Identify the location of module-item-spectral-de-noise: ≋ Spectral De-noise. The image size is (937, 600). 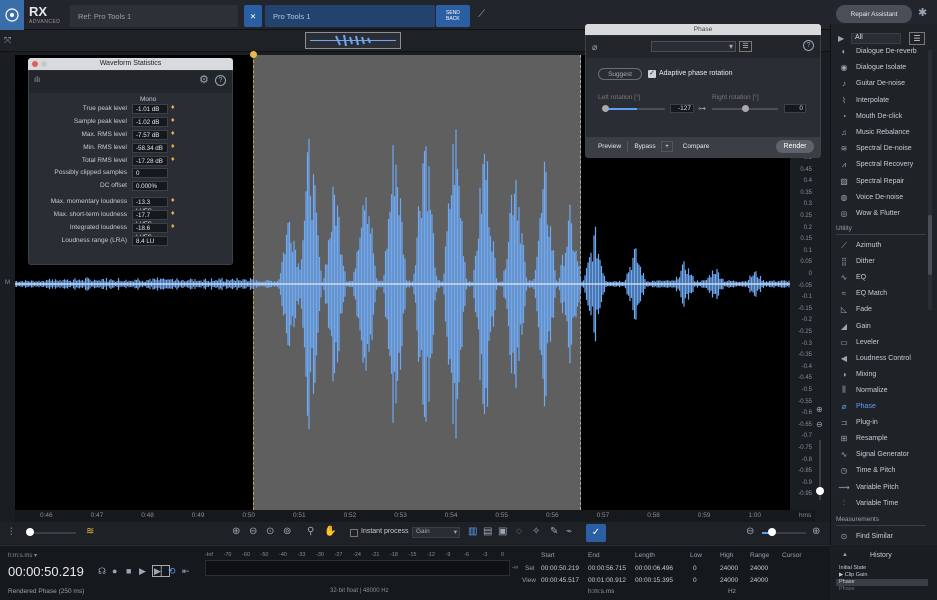
(883, 148).